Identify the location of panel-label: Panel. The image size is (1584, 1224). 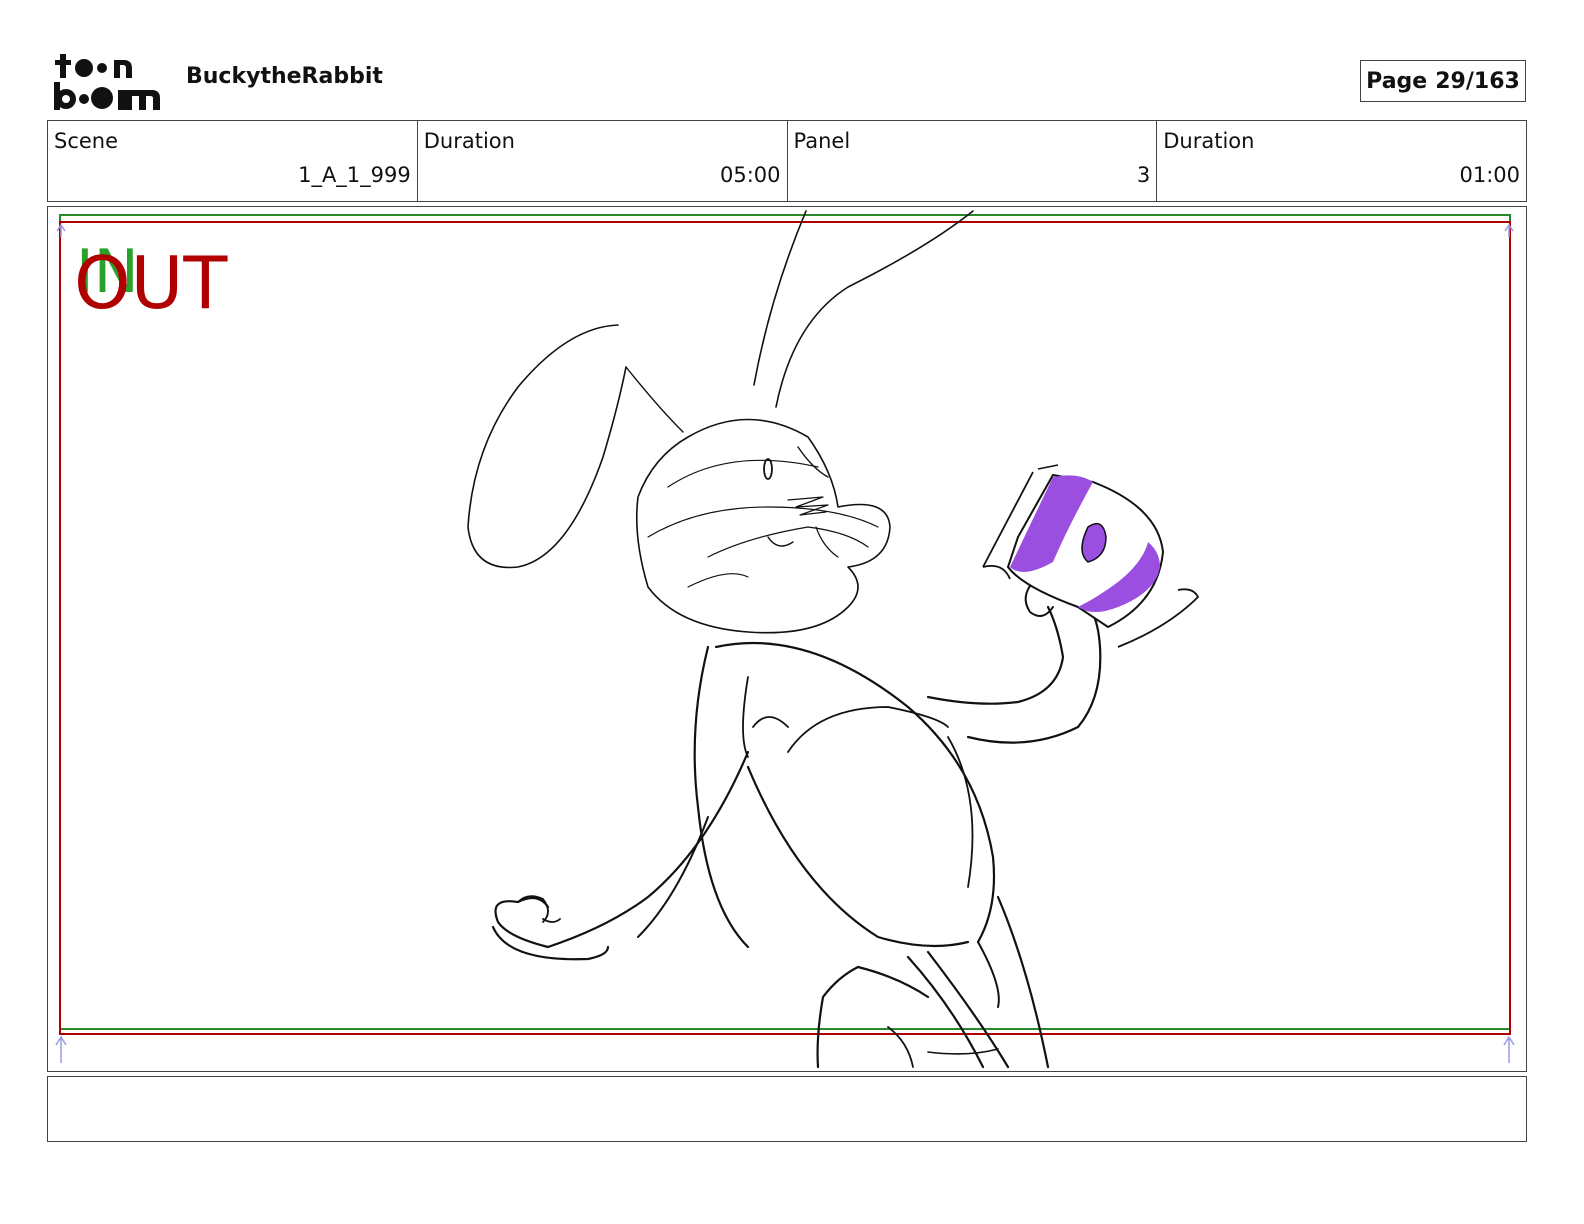
(822, 141).